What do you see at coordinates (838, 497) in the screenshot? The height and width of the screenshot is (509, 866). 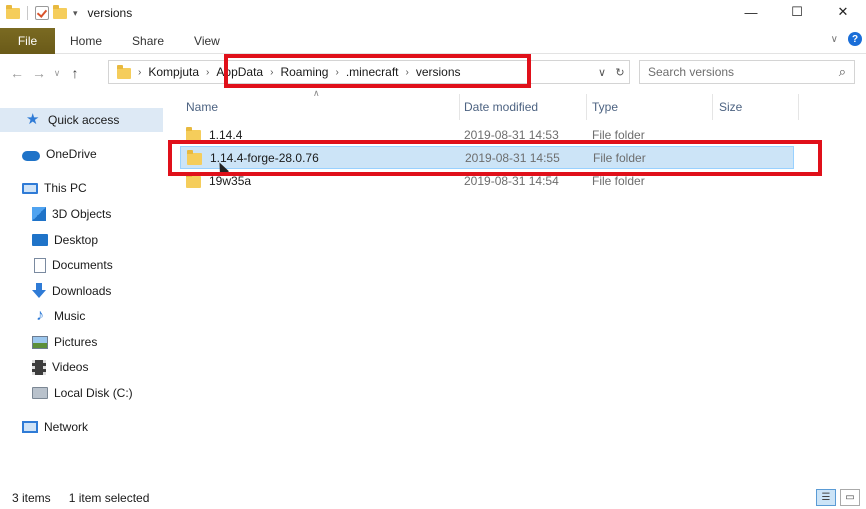 I see `view-switcher: ☰ ▭` at bounding box center [838, 497].